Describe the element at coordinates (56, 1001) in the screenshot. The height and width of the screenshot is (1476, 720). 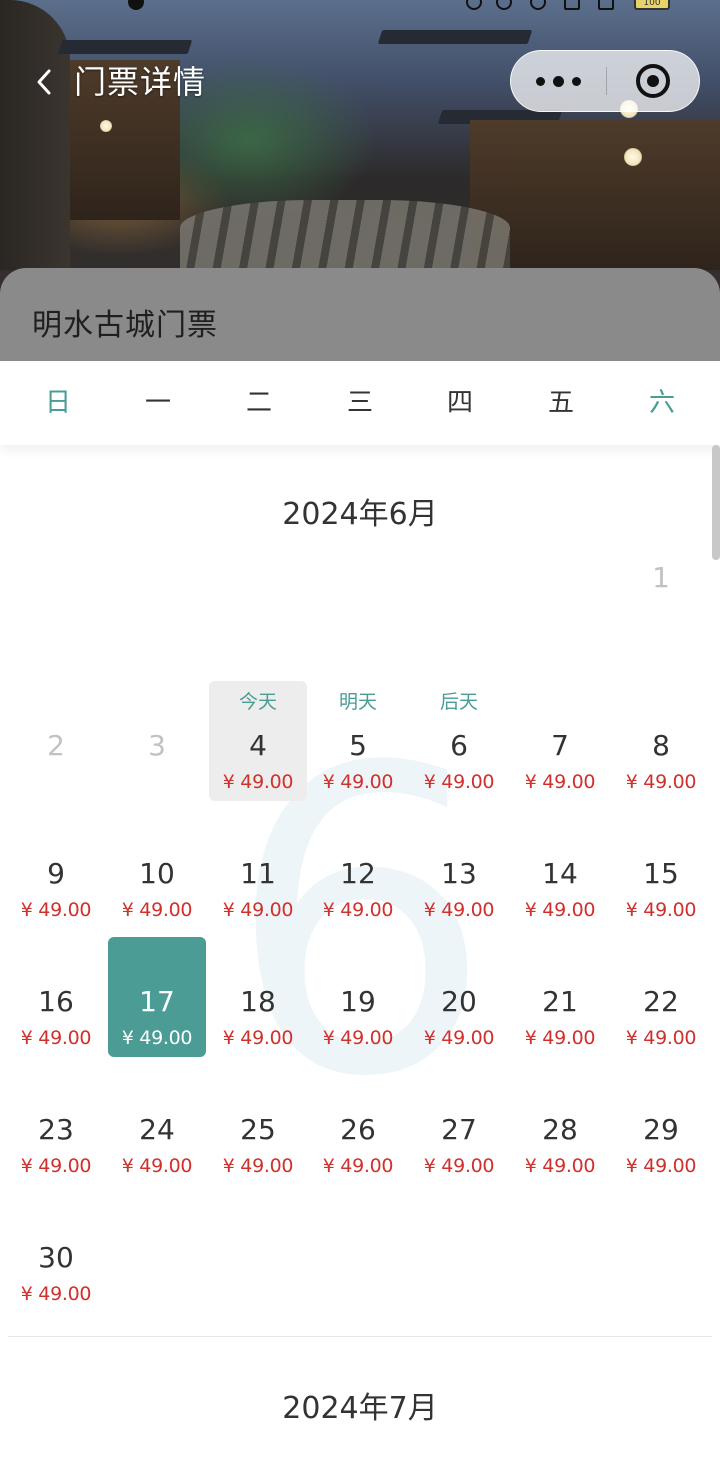
I see `day-number: 16` at that location.